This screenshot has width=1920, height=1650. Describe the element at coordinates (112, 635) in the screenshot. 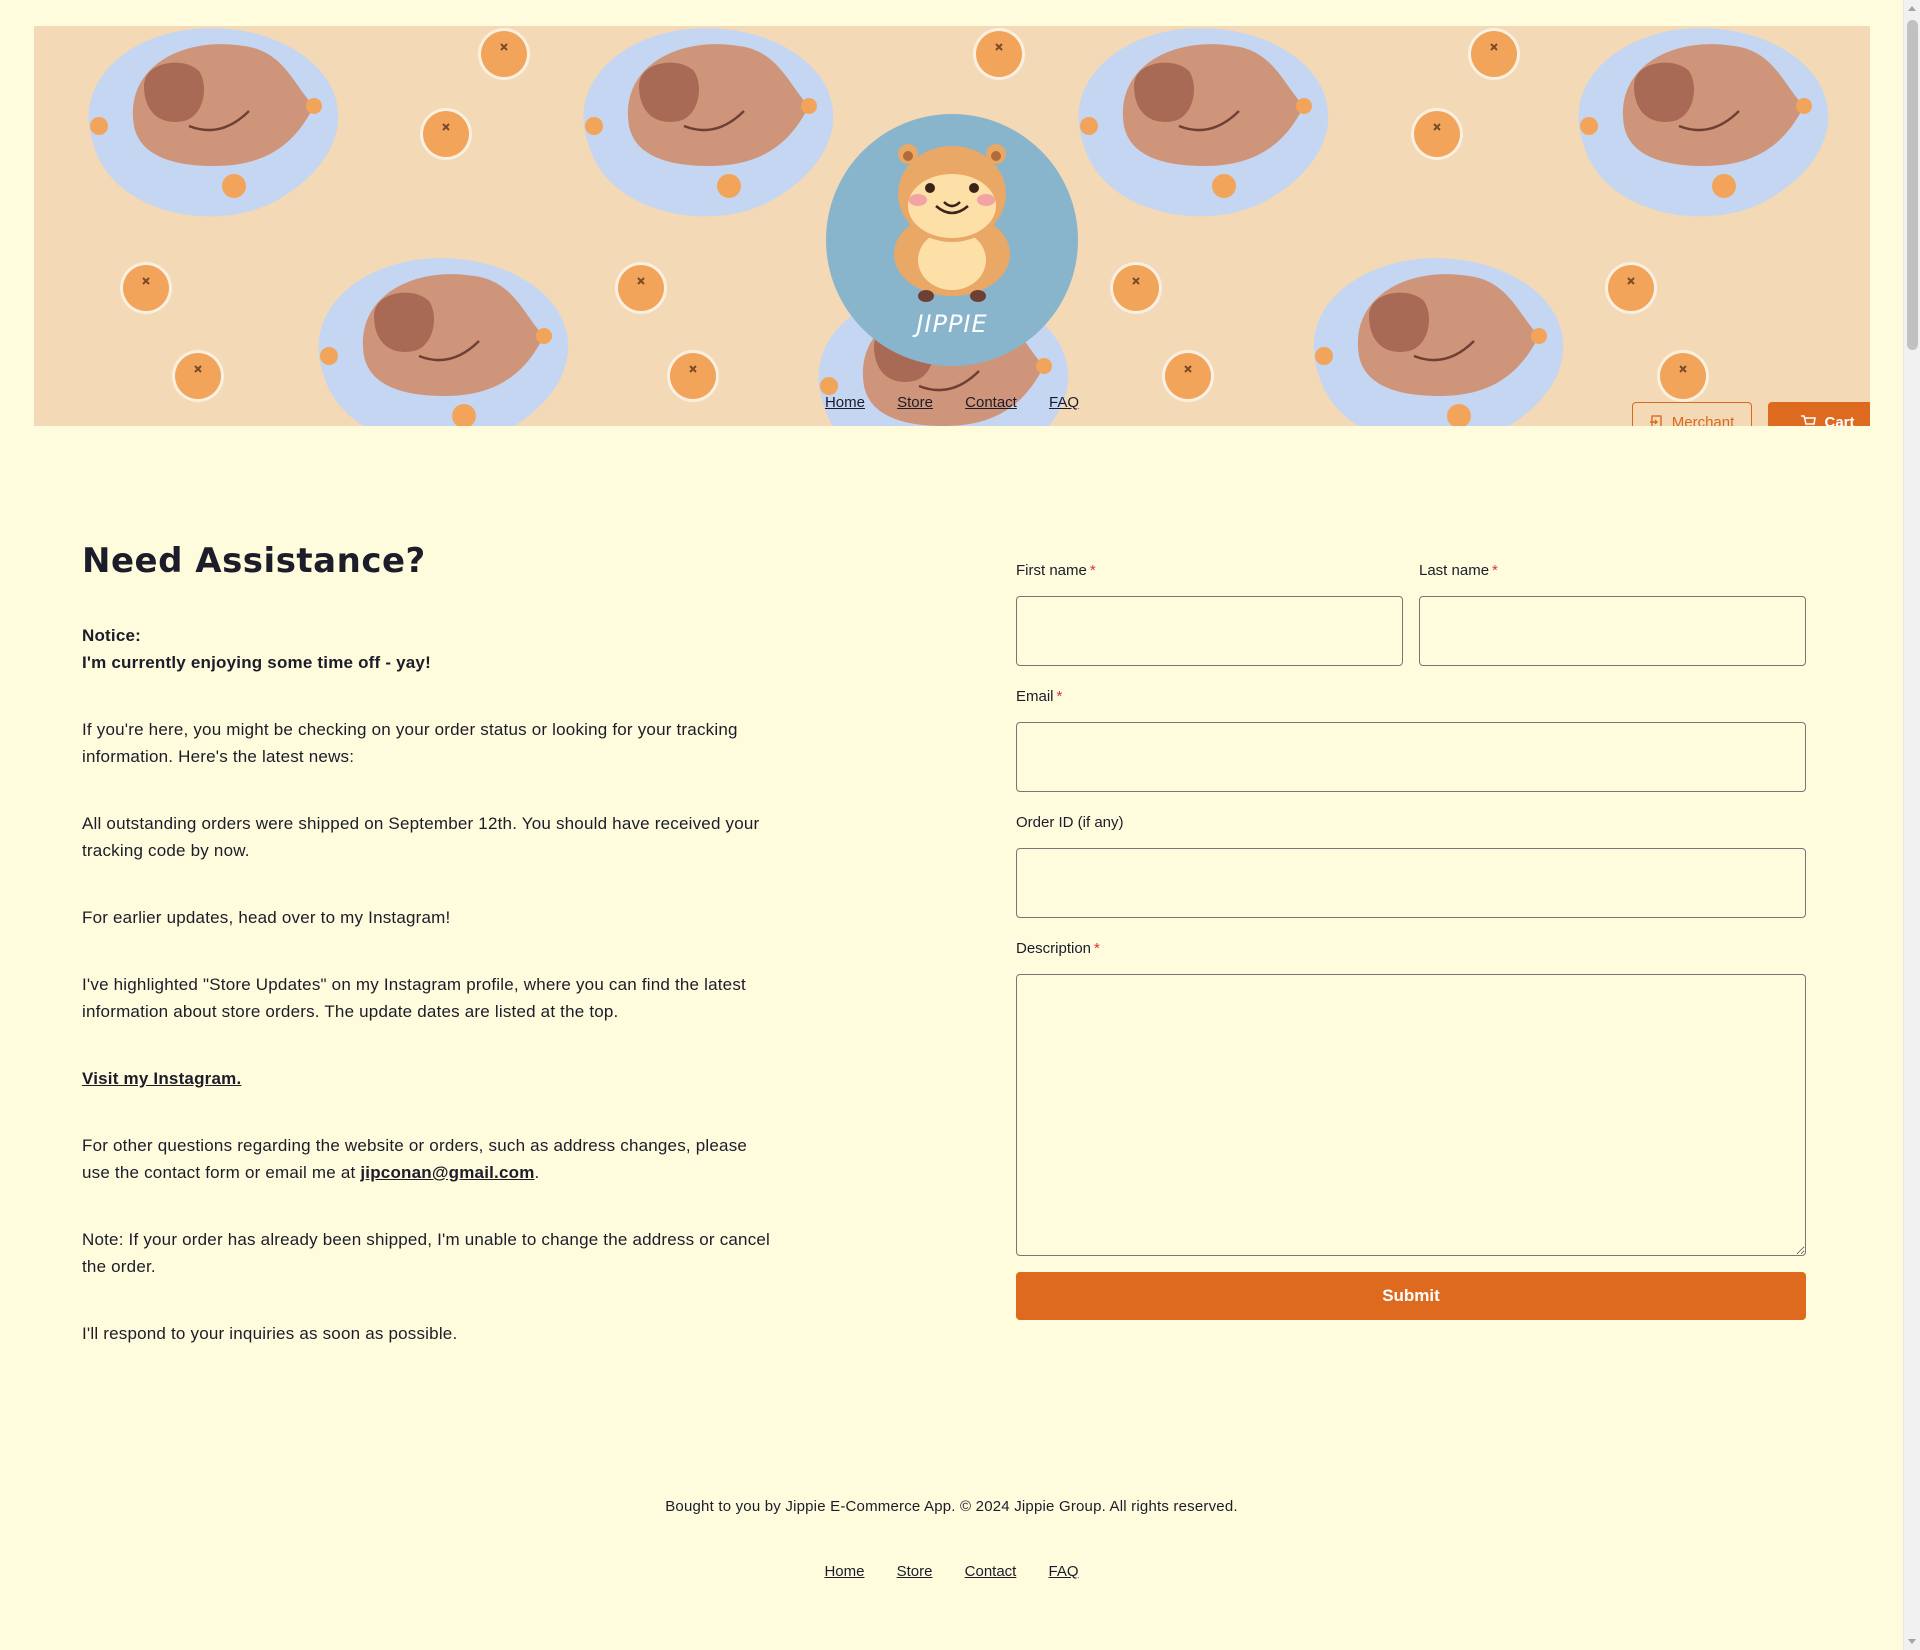

I see `notice-heading: Notice:` at that location.